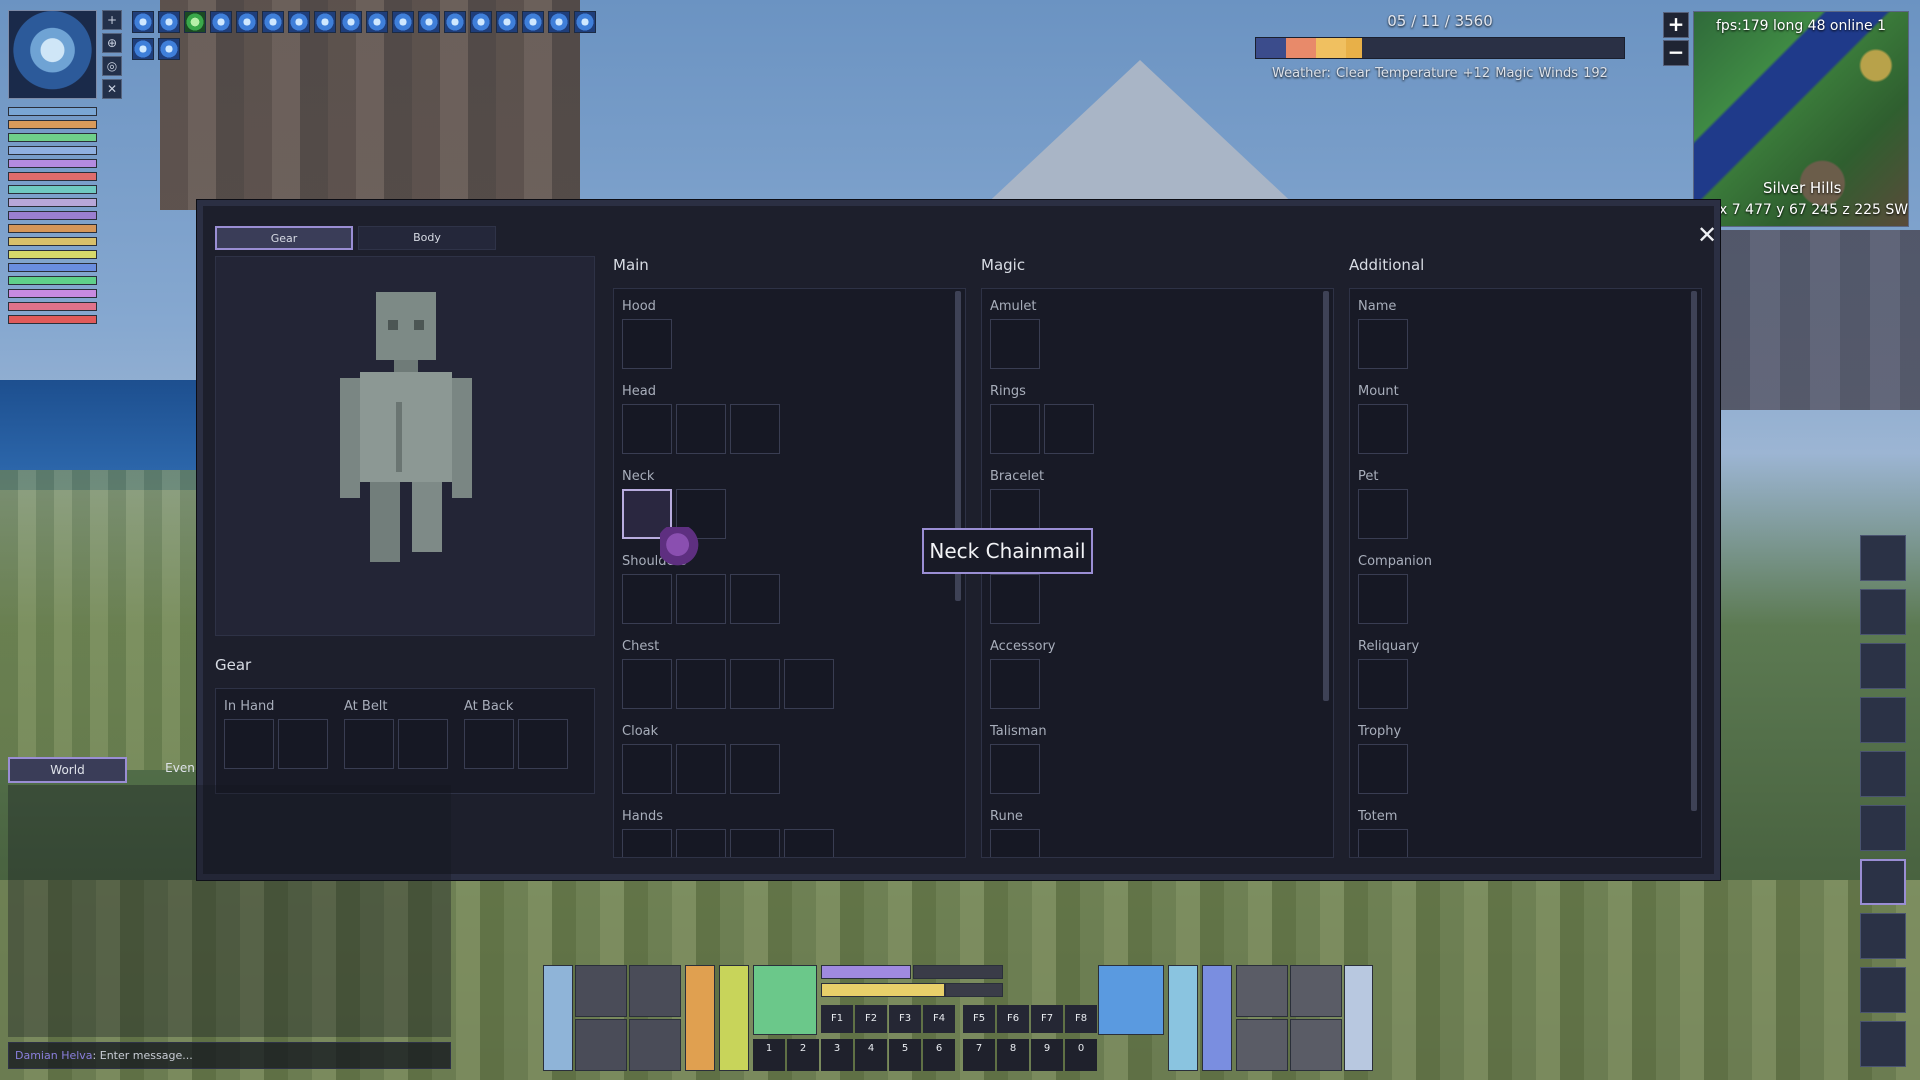  What do you see at coordinates (979, 1019) in the screenshot?
I see `hotkey-label: F5` at bounding box center [979, 1019].